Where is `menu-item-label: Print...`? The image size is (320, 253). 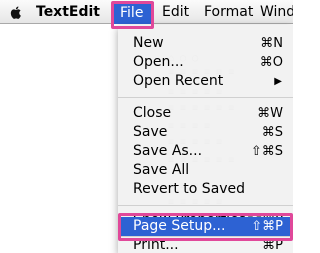 menu-item-label: Print... is located at coordinates (156, 245).